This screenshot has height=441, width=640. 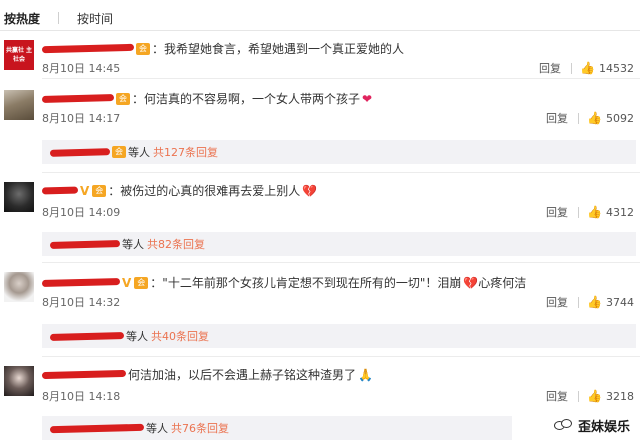 I want to click on like-count: 14532, so click(x=616, y=68).